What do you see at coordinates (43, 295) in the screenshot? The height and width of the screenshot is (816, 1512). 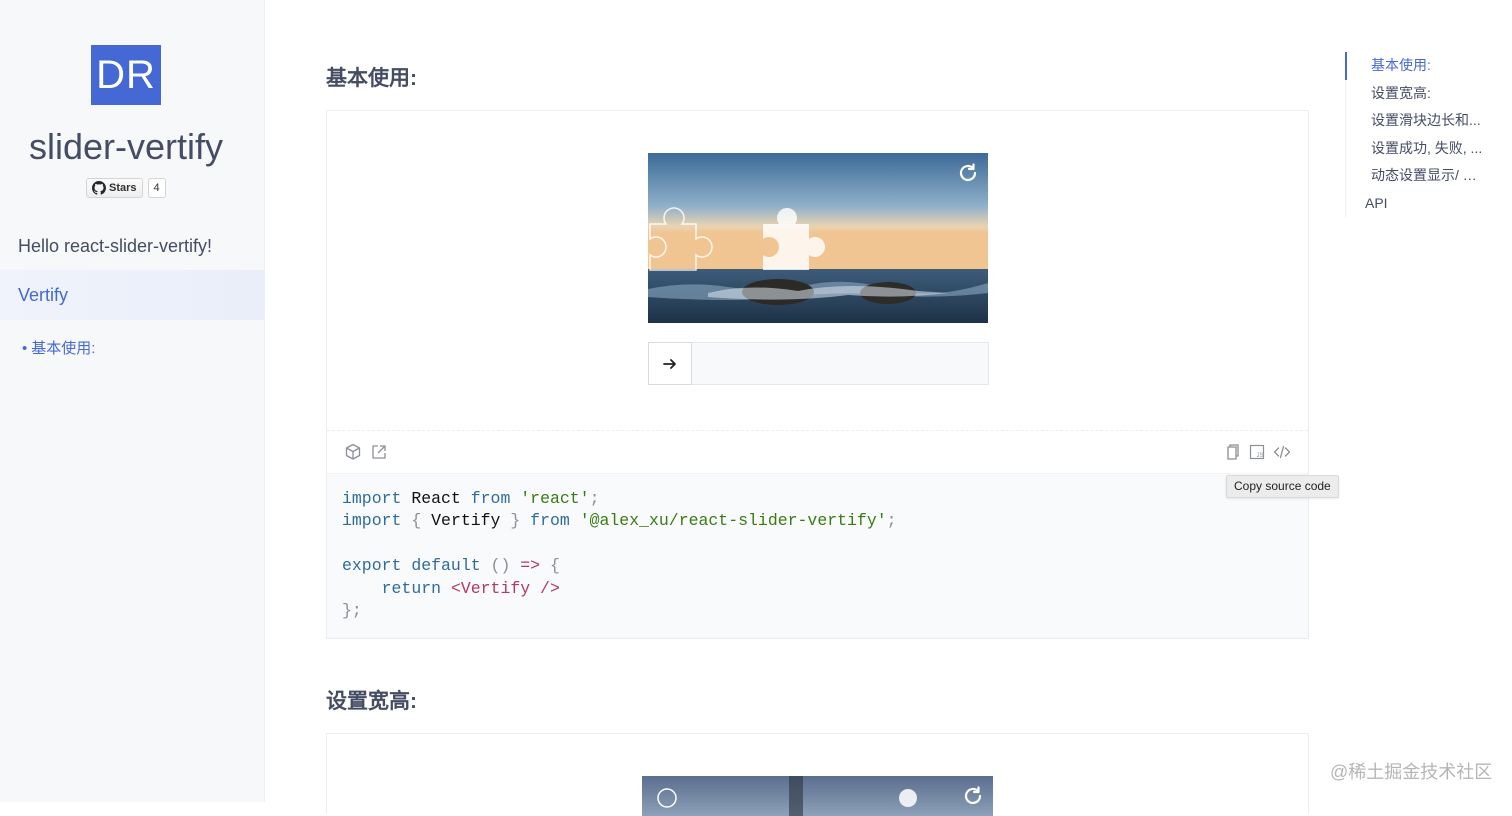 I see `nav-item-vertify-label: Vertify` at bounding box center [43, 295].